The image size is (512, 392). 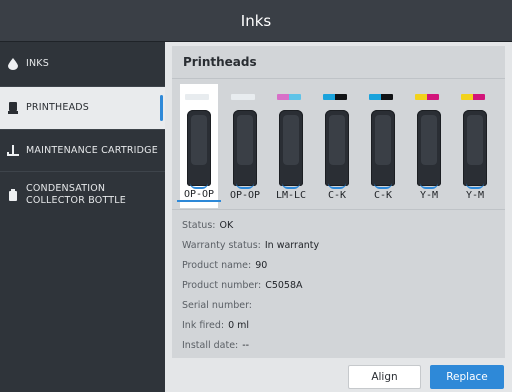 I want to click on detail-serial-number: Serial number:, so click(x=217, y=305).